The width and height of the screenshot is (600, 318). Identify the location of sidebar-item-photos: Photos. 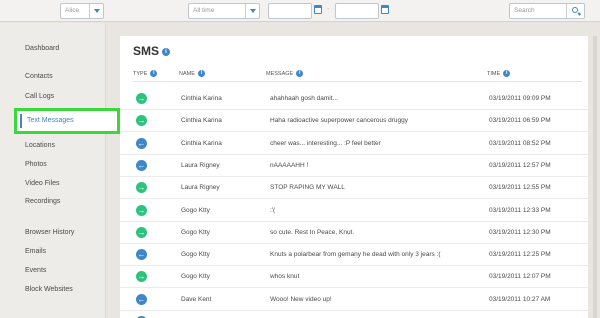
(36, 164).